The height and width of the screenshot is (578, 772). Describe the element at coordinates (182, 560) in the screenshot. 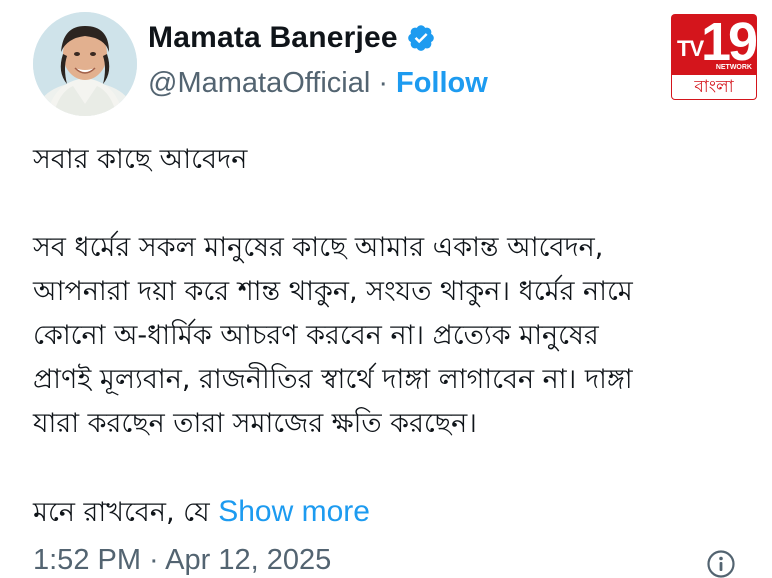

I see `post-timestamp: 1:52 PM · Apr 12, 2025` at that location.